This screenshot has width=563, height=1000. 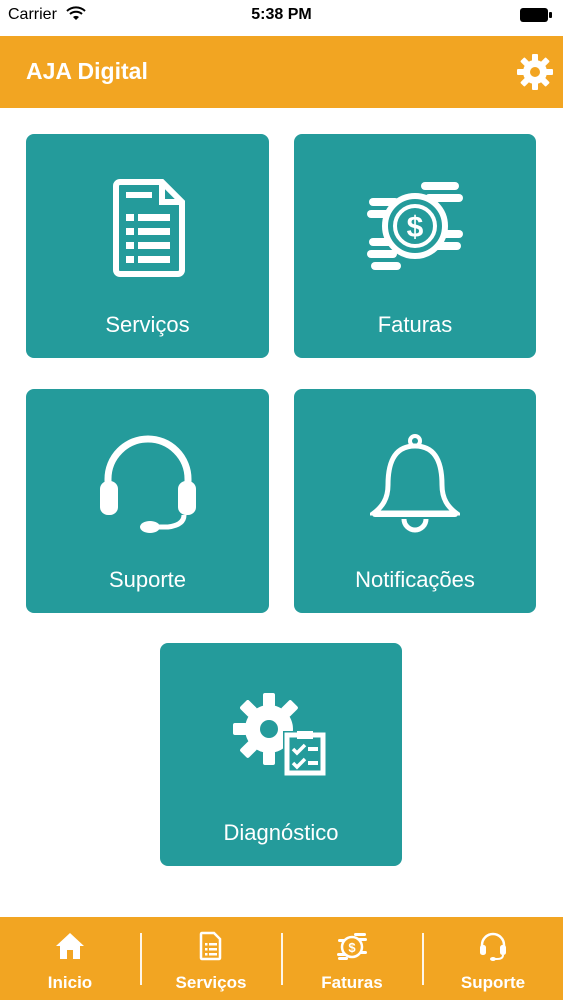 I want to click on battery-icon, so click(x=536, y=17).